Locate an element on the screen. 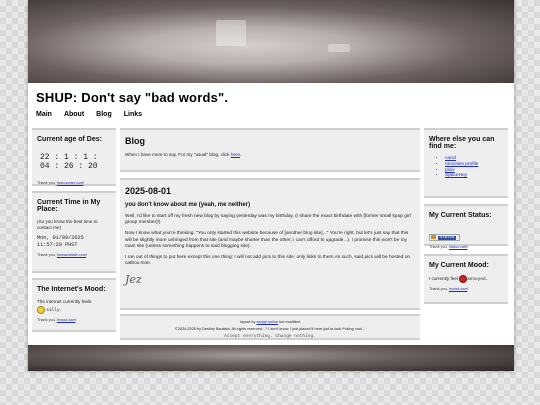 This screenshot has width=540, height=405. post-signature: Jez is located at coordinates (133, 279).